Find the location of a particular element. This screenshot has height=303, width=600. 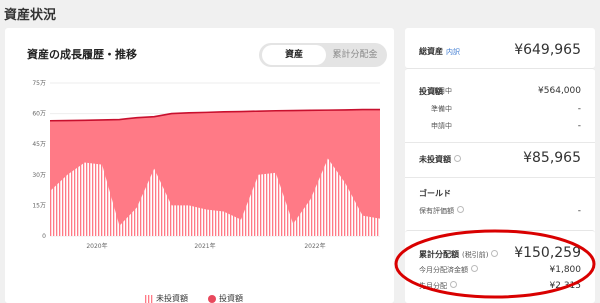

legend-uninvested-label: 未投資額 is located at coordinates (172, 298).